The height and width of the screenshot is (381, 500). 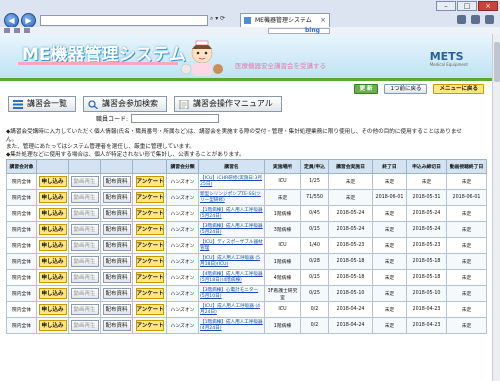 I want to click on gear-icon, so click(x=489, y=19).